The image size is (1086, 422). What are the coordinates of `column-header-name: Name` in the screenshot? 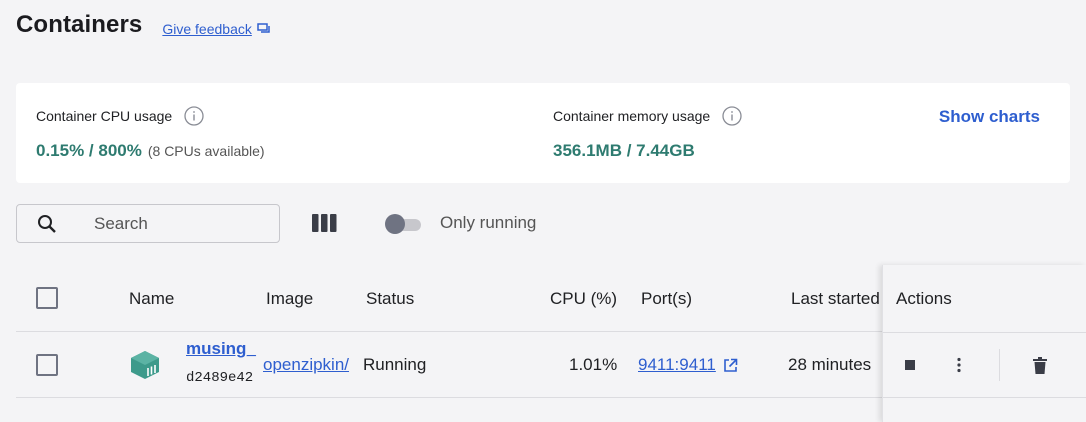 It's located at (151, 299).